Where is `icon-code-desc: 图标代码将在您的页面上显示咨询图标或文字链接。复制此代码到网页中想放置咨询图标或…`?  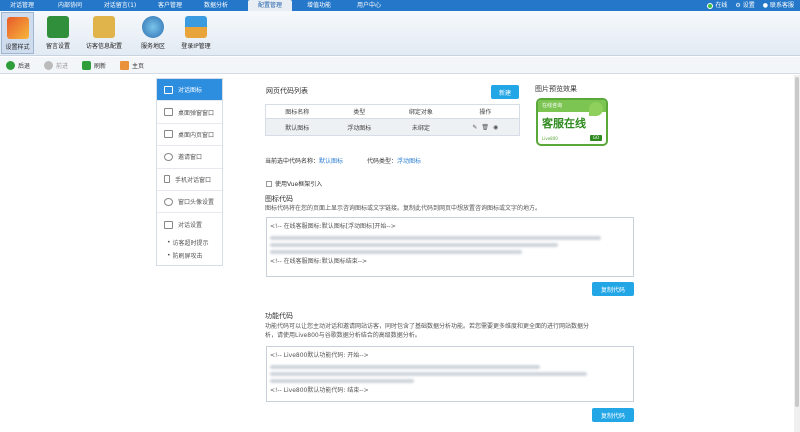 icon-code-desc: 图标代码将在您的页面上显示咨询图标或文字链接。复制此代码到网页中想放置咨询图标或… is located at coordinates (403, 208).